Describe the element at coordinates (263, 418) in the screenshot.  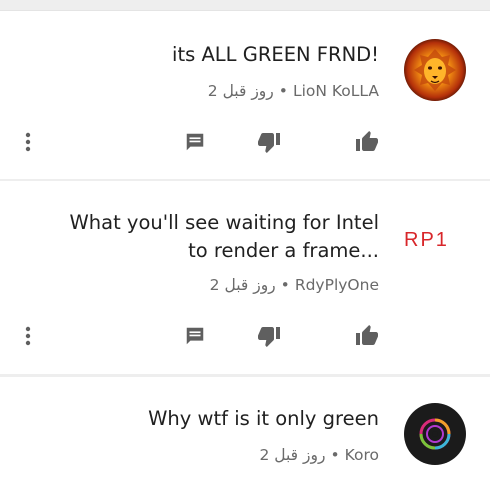
I see `comment-text: Why wtf is it only green` at that location.